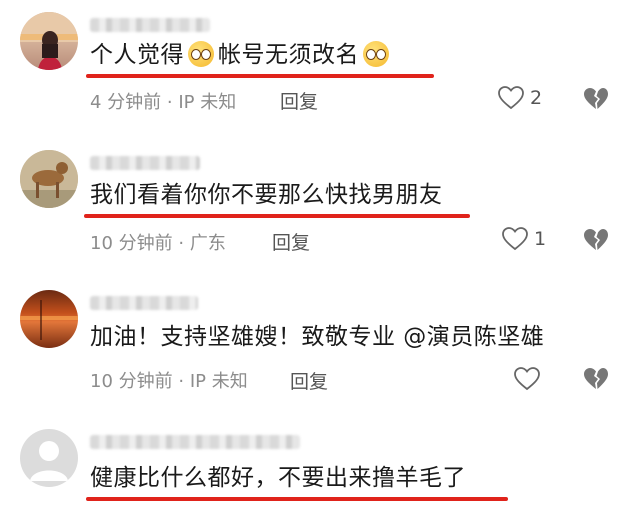 The image size is (640, 519). What do you see at coordinates (163, 101) in the screenshot?
I see `comment-meta: 4 分钟前 · IP 未知` at bounding box center [163, 101].